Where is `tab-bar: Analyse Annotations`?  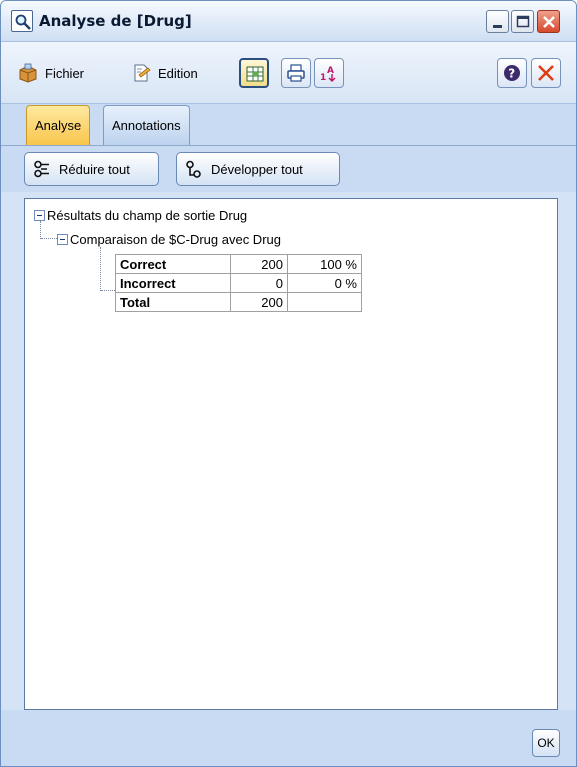 tab-bar: Analyse Annotations is located at coordinates (288, 125).